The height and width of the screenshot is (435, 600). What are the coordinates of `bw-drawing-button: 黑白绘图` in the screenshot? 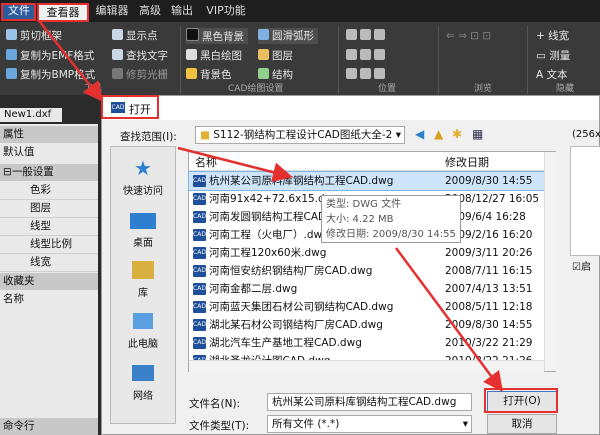 It's located at (214, 56).